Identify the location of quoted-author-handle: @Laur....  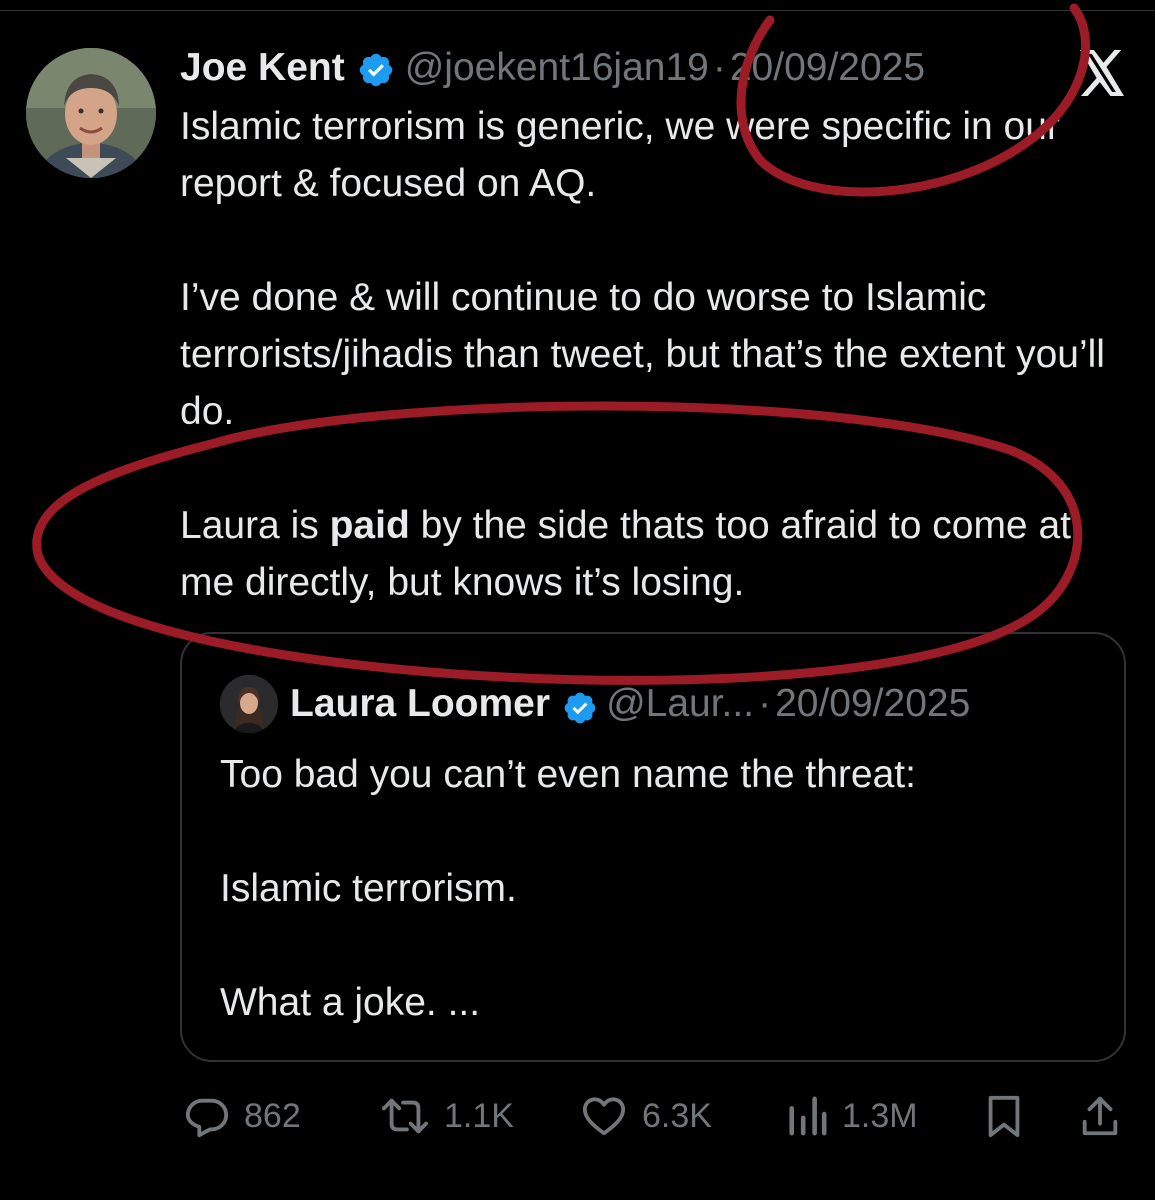
(680, 704).